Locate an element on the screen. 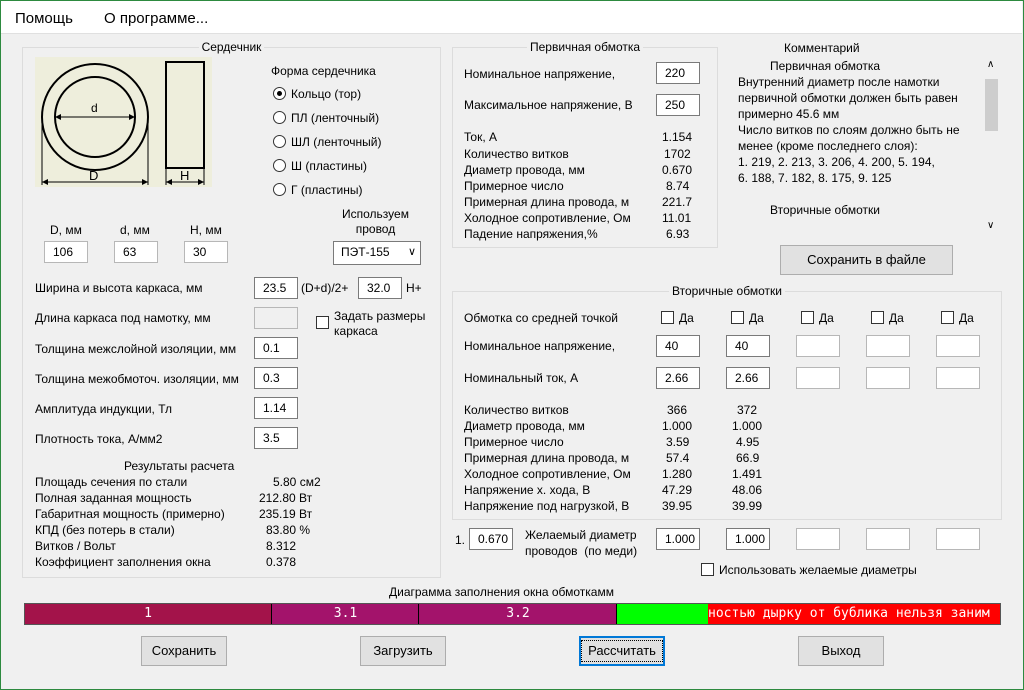  secondary-current-input-1: 2.66 is located at coordinates (678, 378).